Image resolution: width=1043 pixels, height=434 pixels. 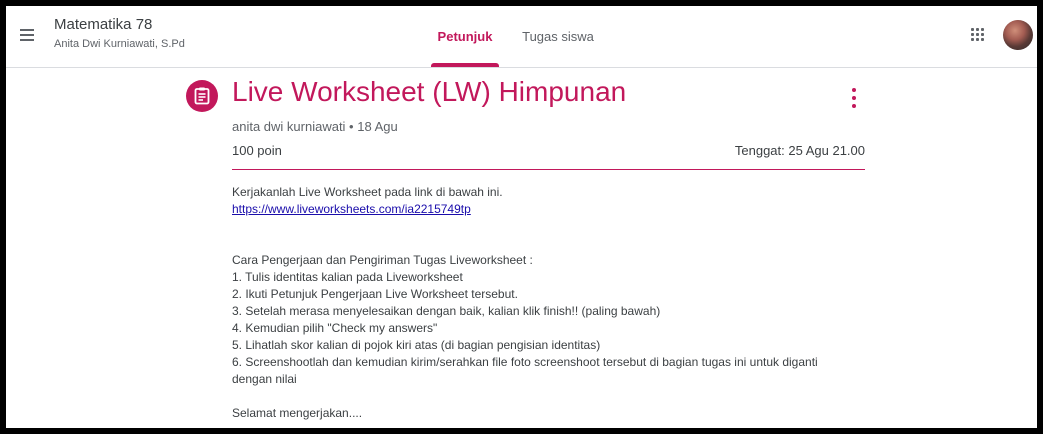 I want to click on header-divider, so click(x=548, y=169).